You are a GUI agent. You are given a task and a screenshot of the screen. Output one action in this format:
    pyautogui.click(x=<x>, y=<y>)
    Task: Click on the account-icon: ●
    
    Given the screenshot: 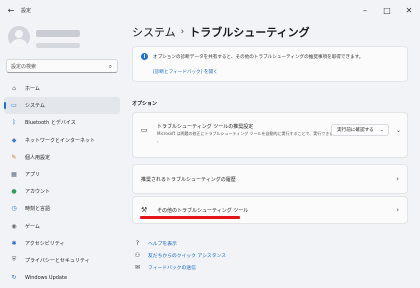 What is the action you would take?
    pyautogui.click(x=14, y=192)
    